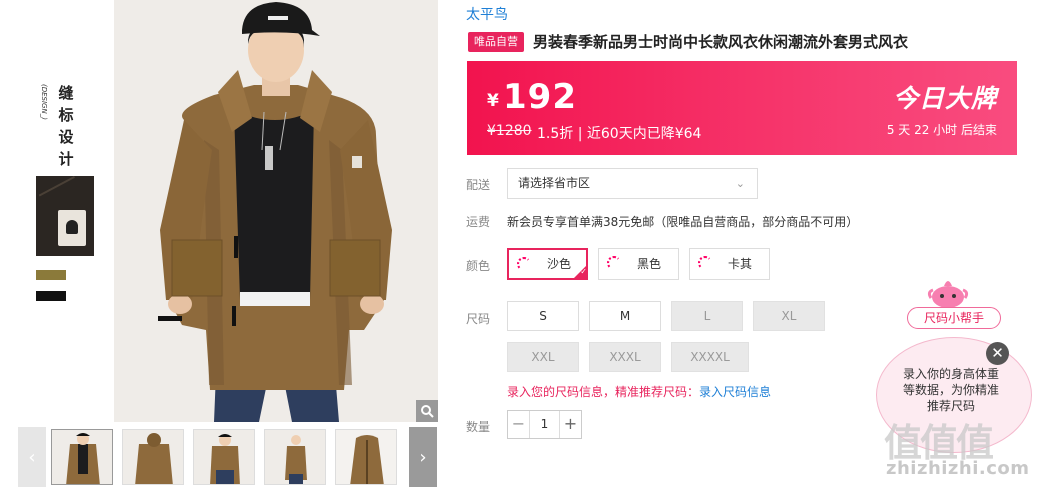 The height and width of the screenshot is (487, 1039). Describe the element at coordinates (496, 42) in the screenshot. I see `self-operated-badge: 唯品自营` at that location.